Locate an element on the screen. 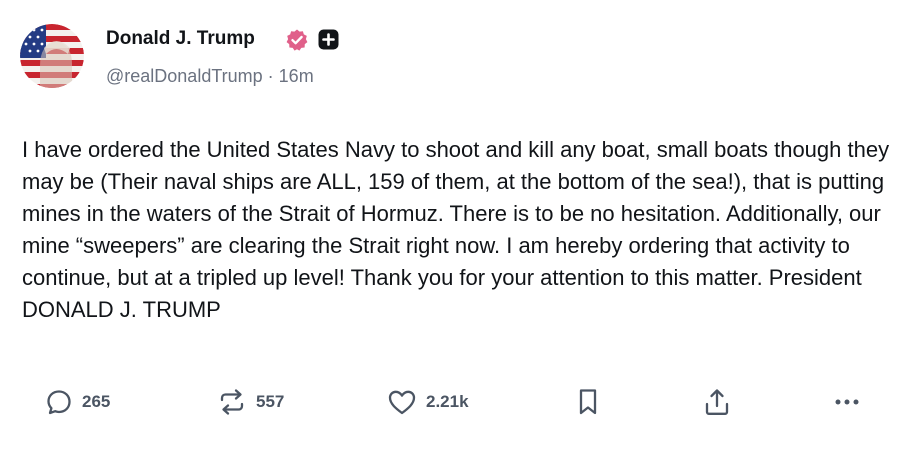  repost-arrows-icon is located at coordinates (232, 402).